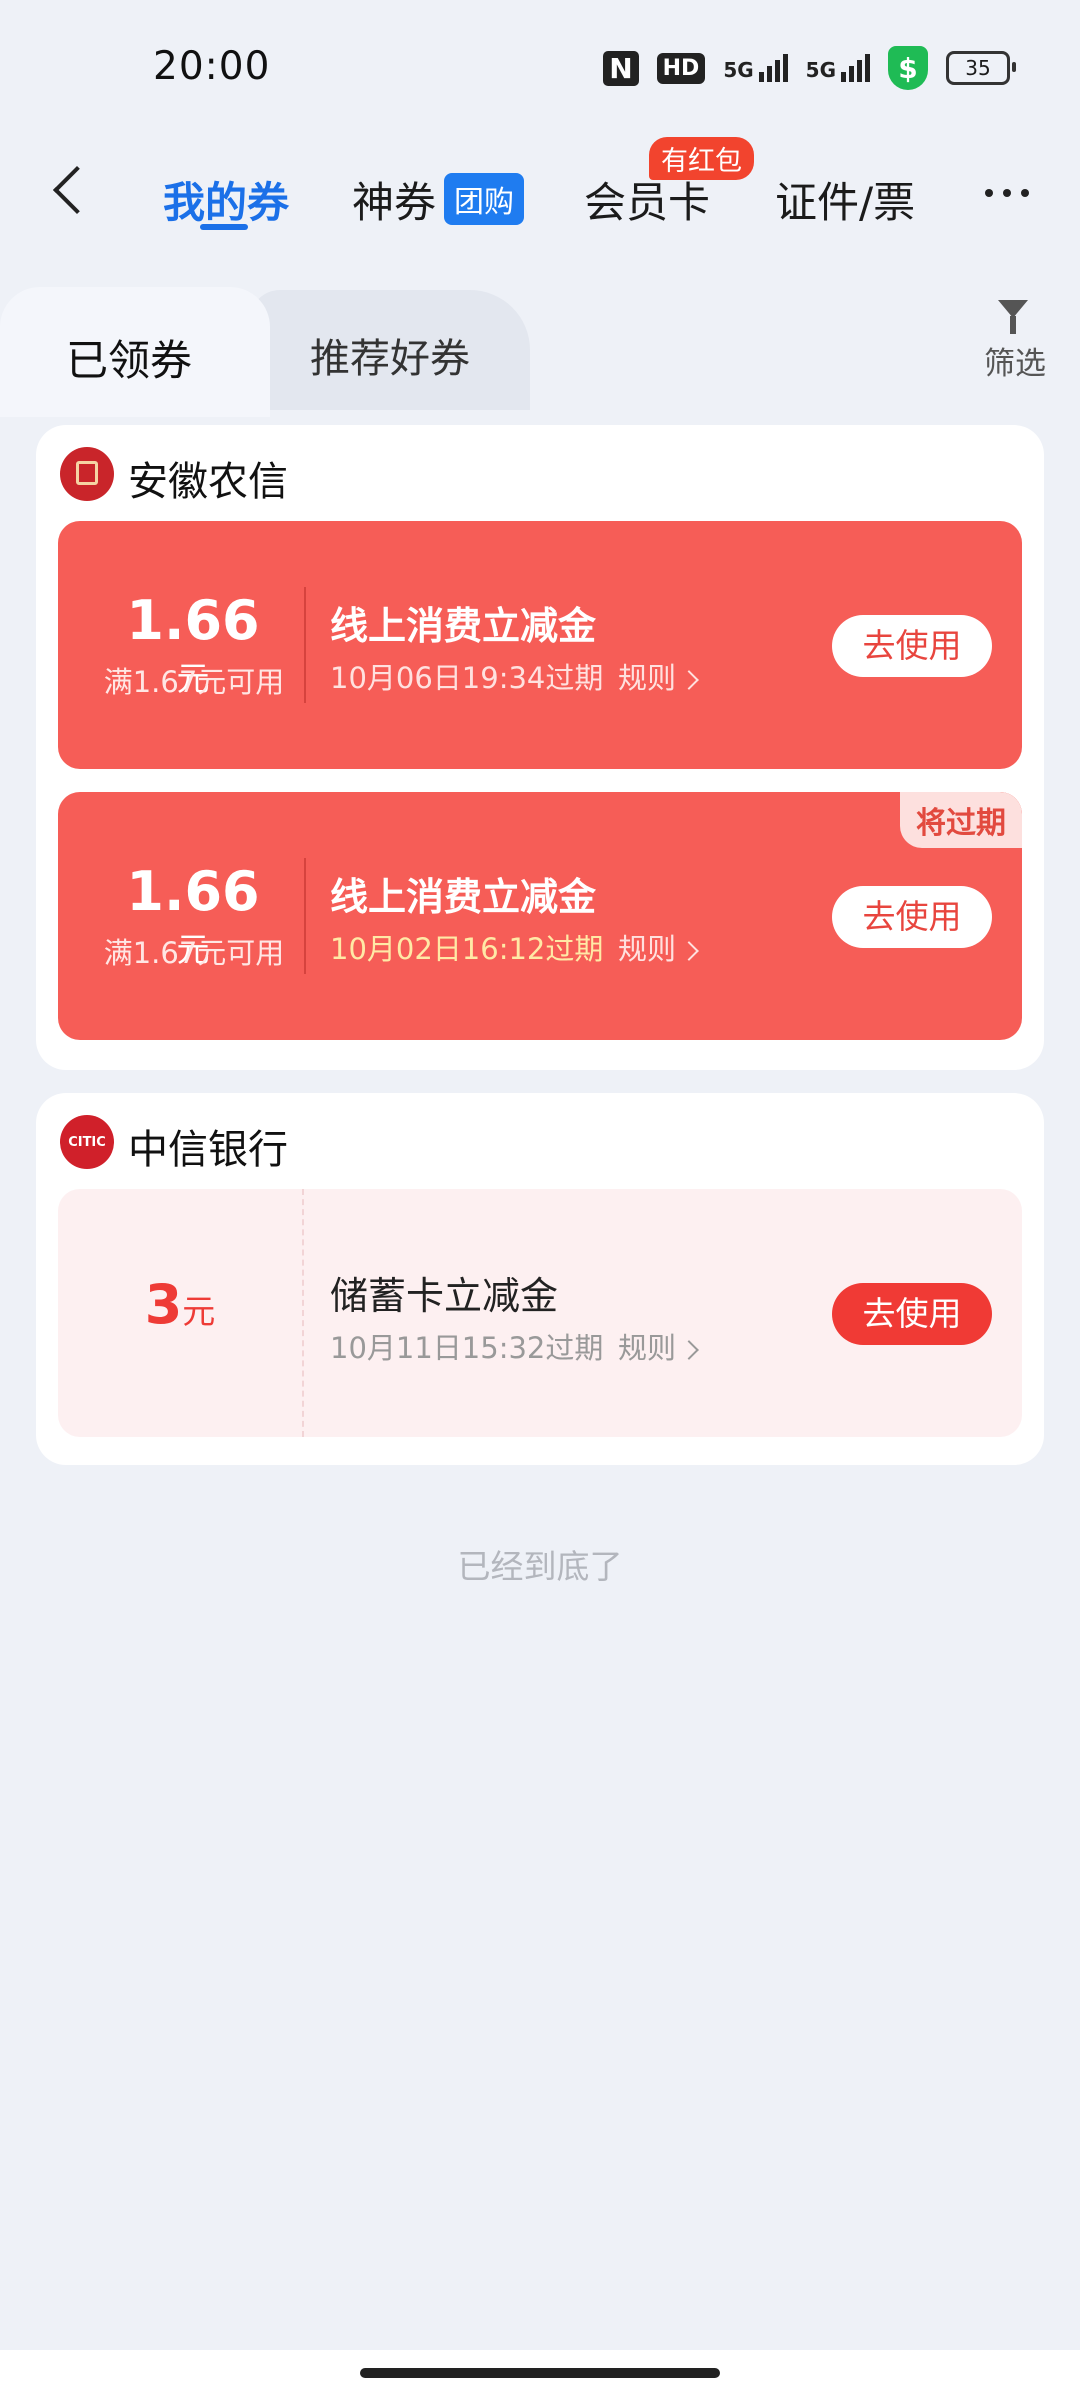 The image size is (1080, 2400). What do you see at coordinates (961, 820) in the screenshot?
I see `expiring-soon-tag: 将过期` at bounding box center [961, 820].